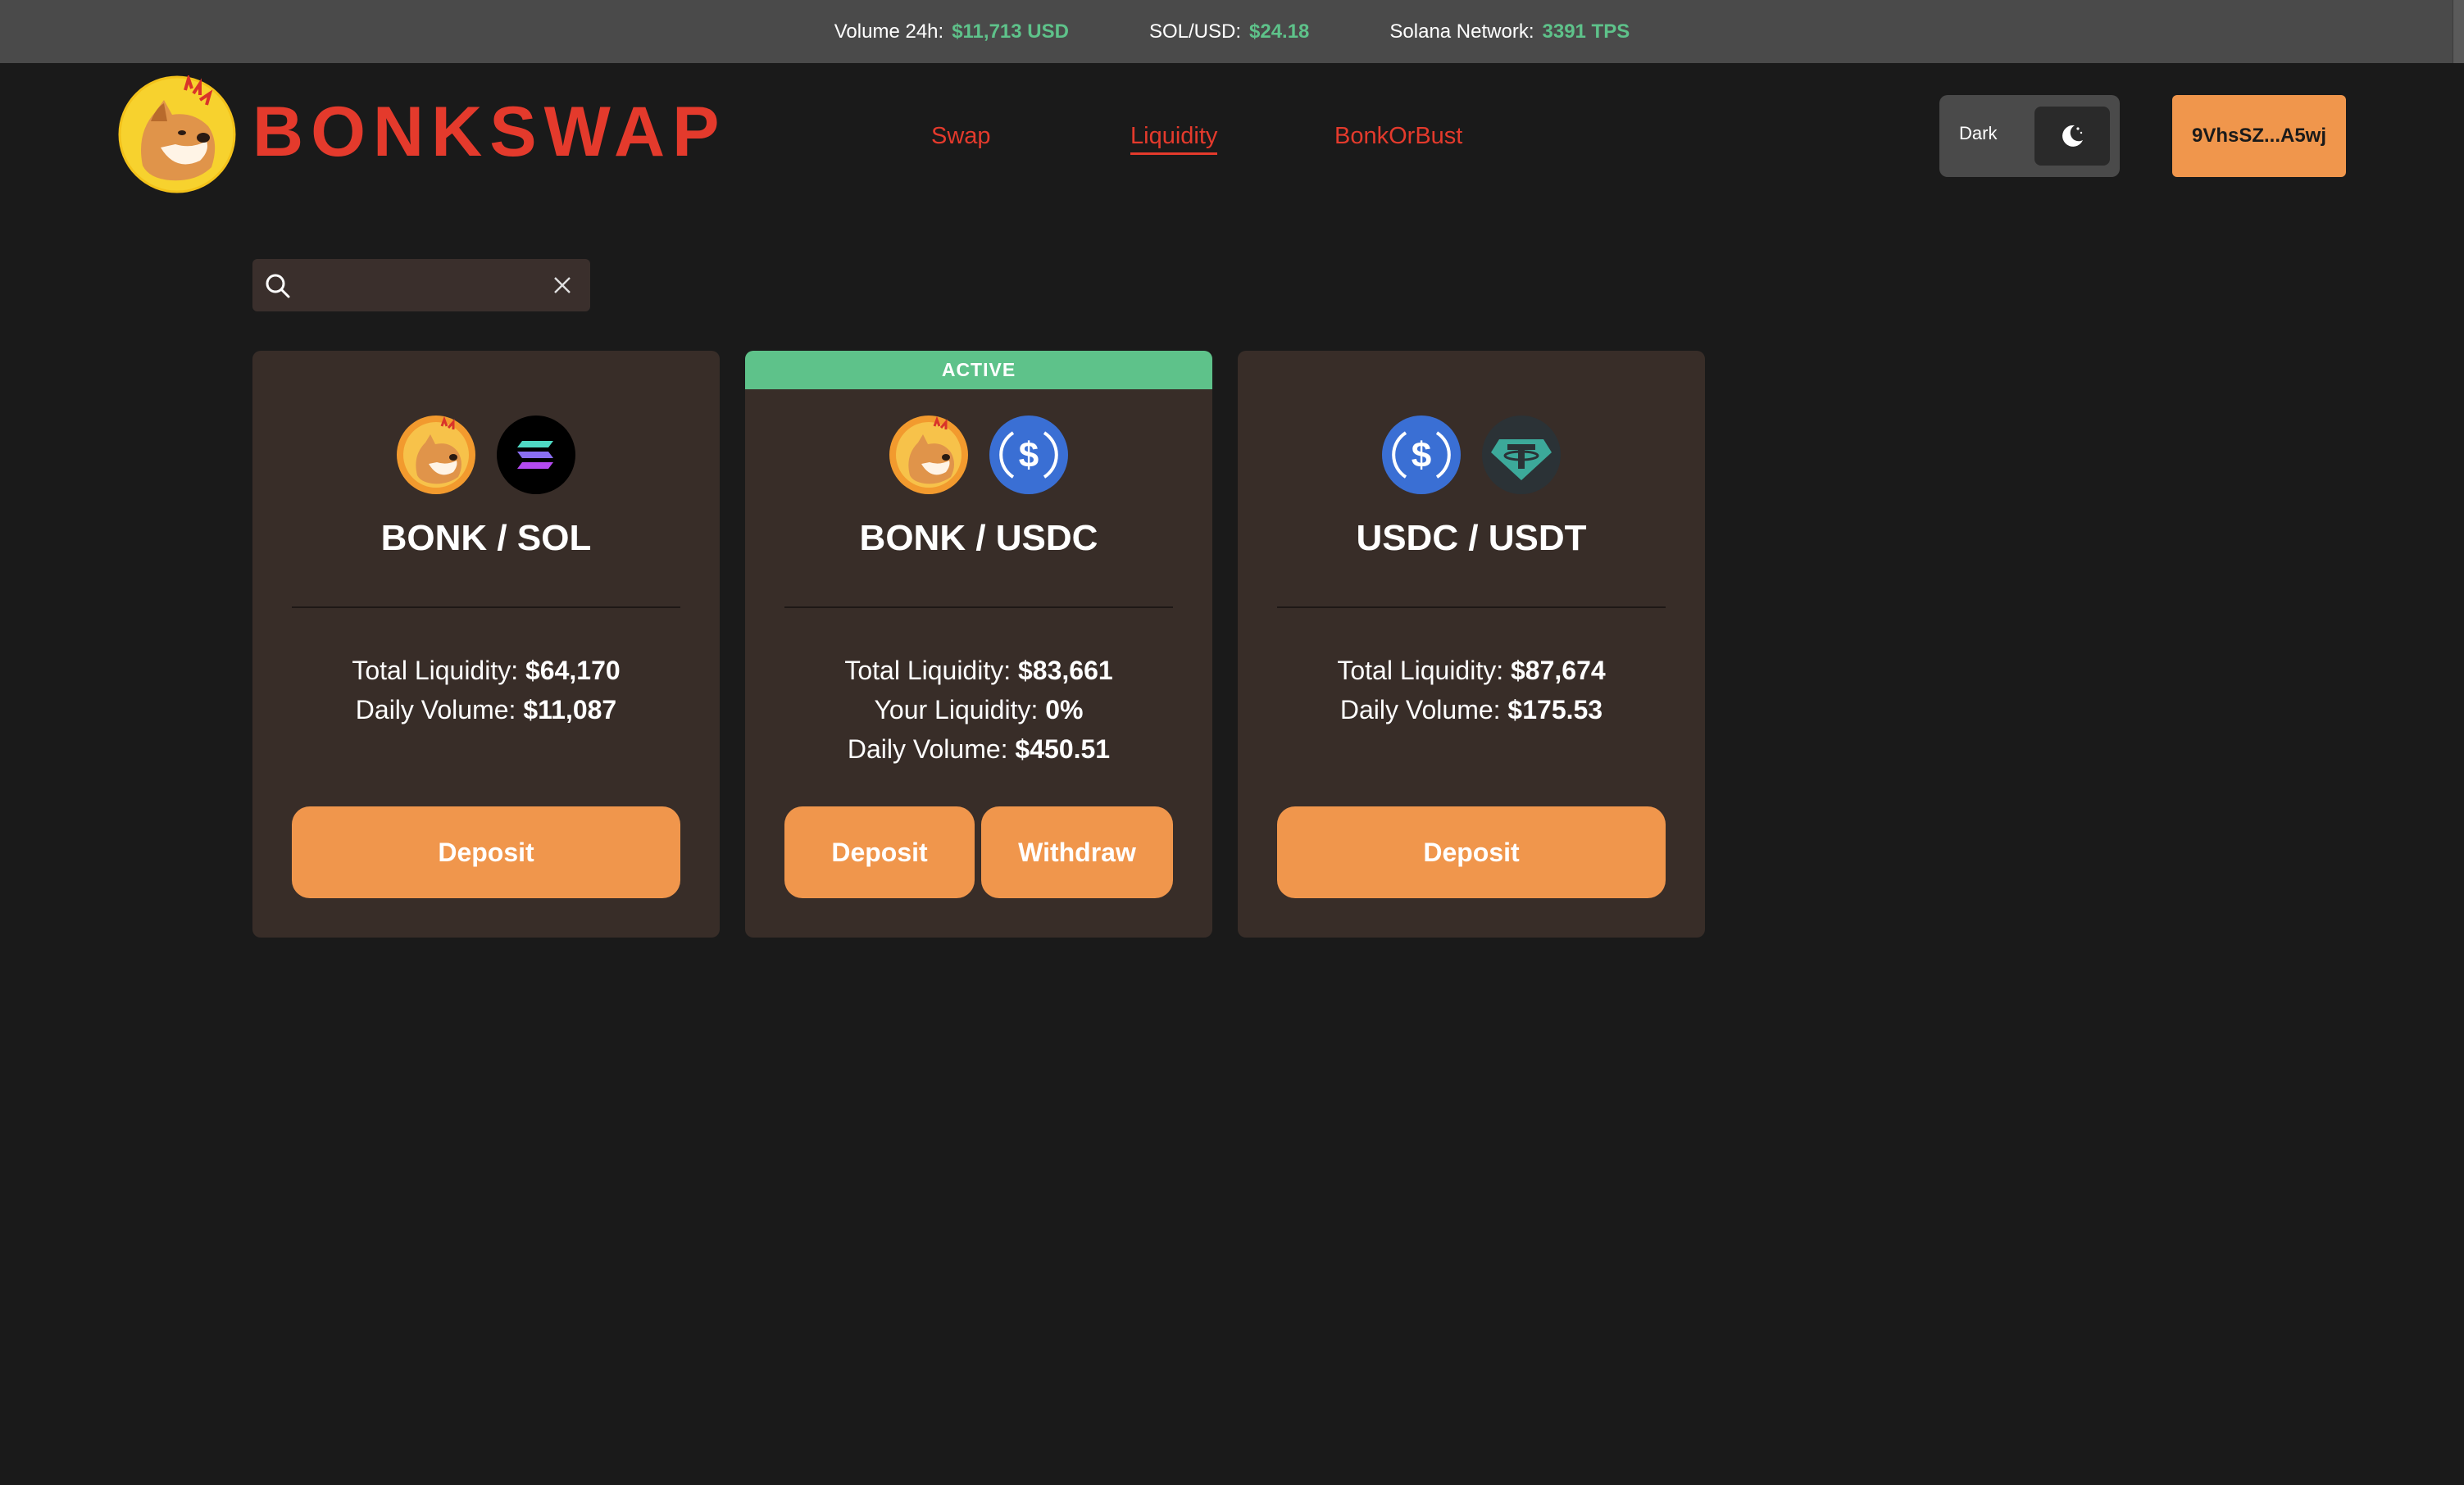 This screenshot has width=2464, height=1485. Describe the element at coordinates (570, 709) in the screenshot. I see `daily-volume-value: $11,087` at that location.